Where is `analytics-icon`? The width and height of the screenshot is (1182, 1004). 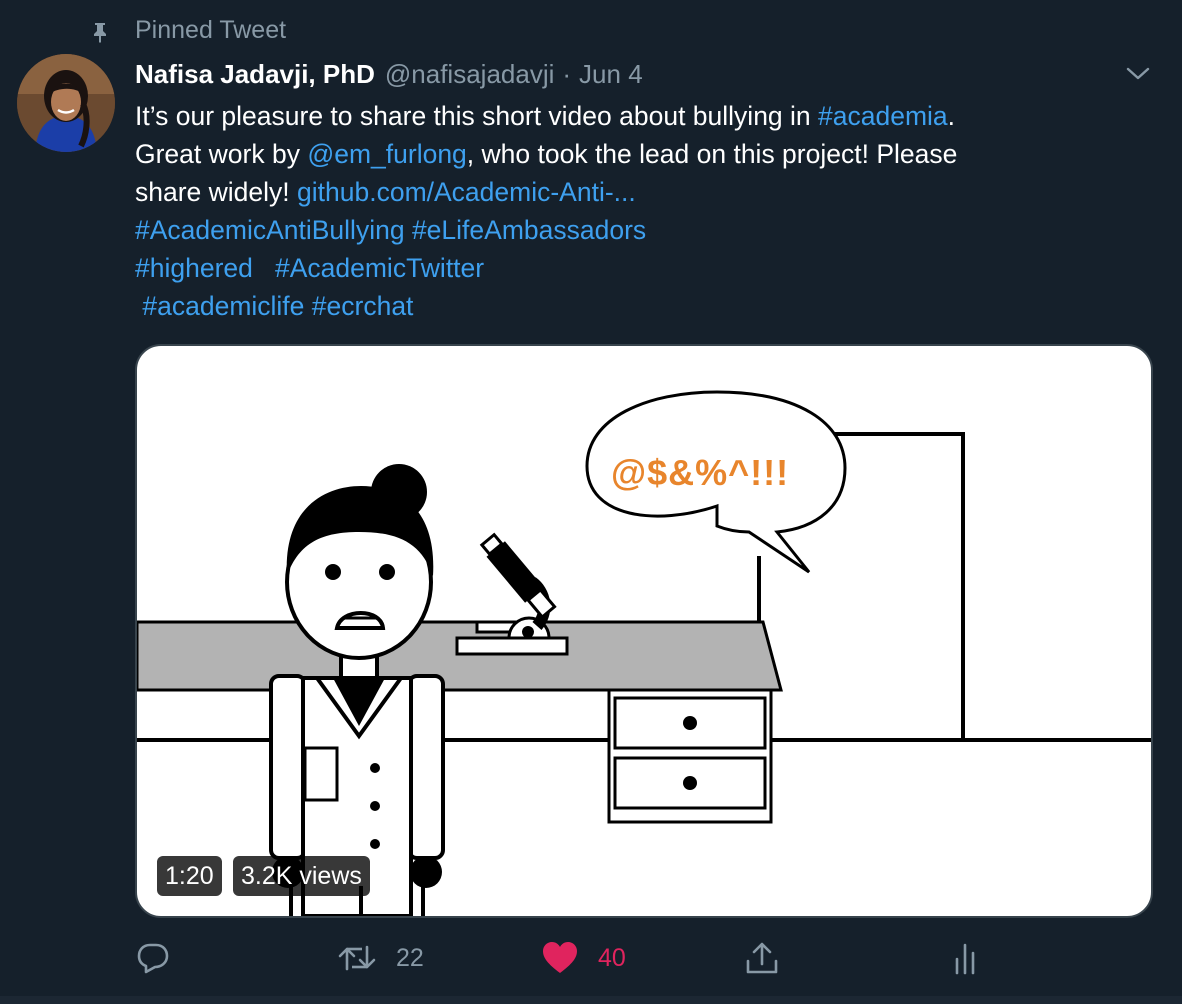 analytics-icon is located at coordinates (965, 959).